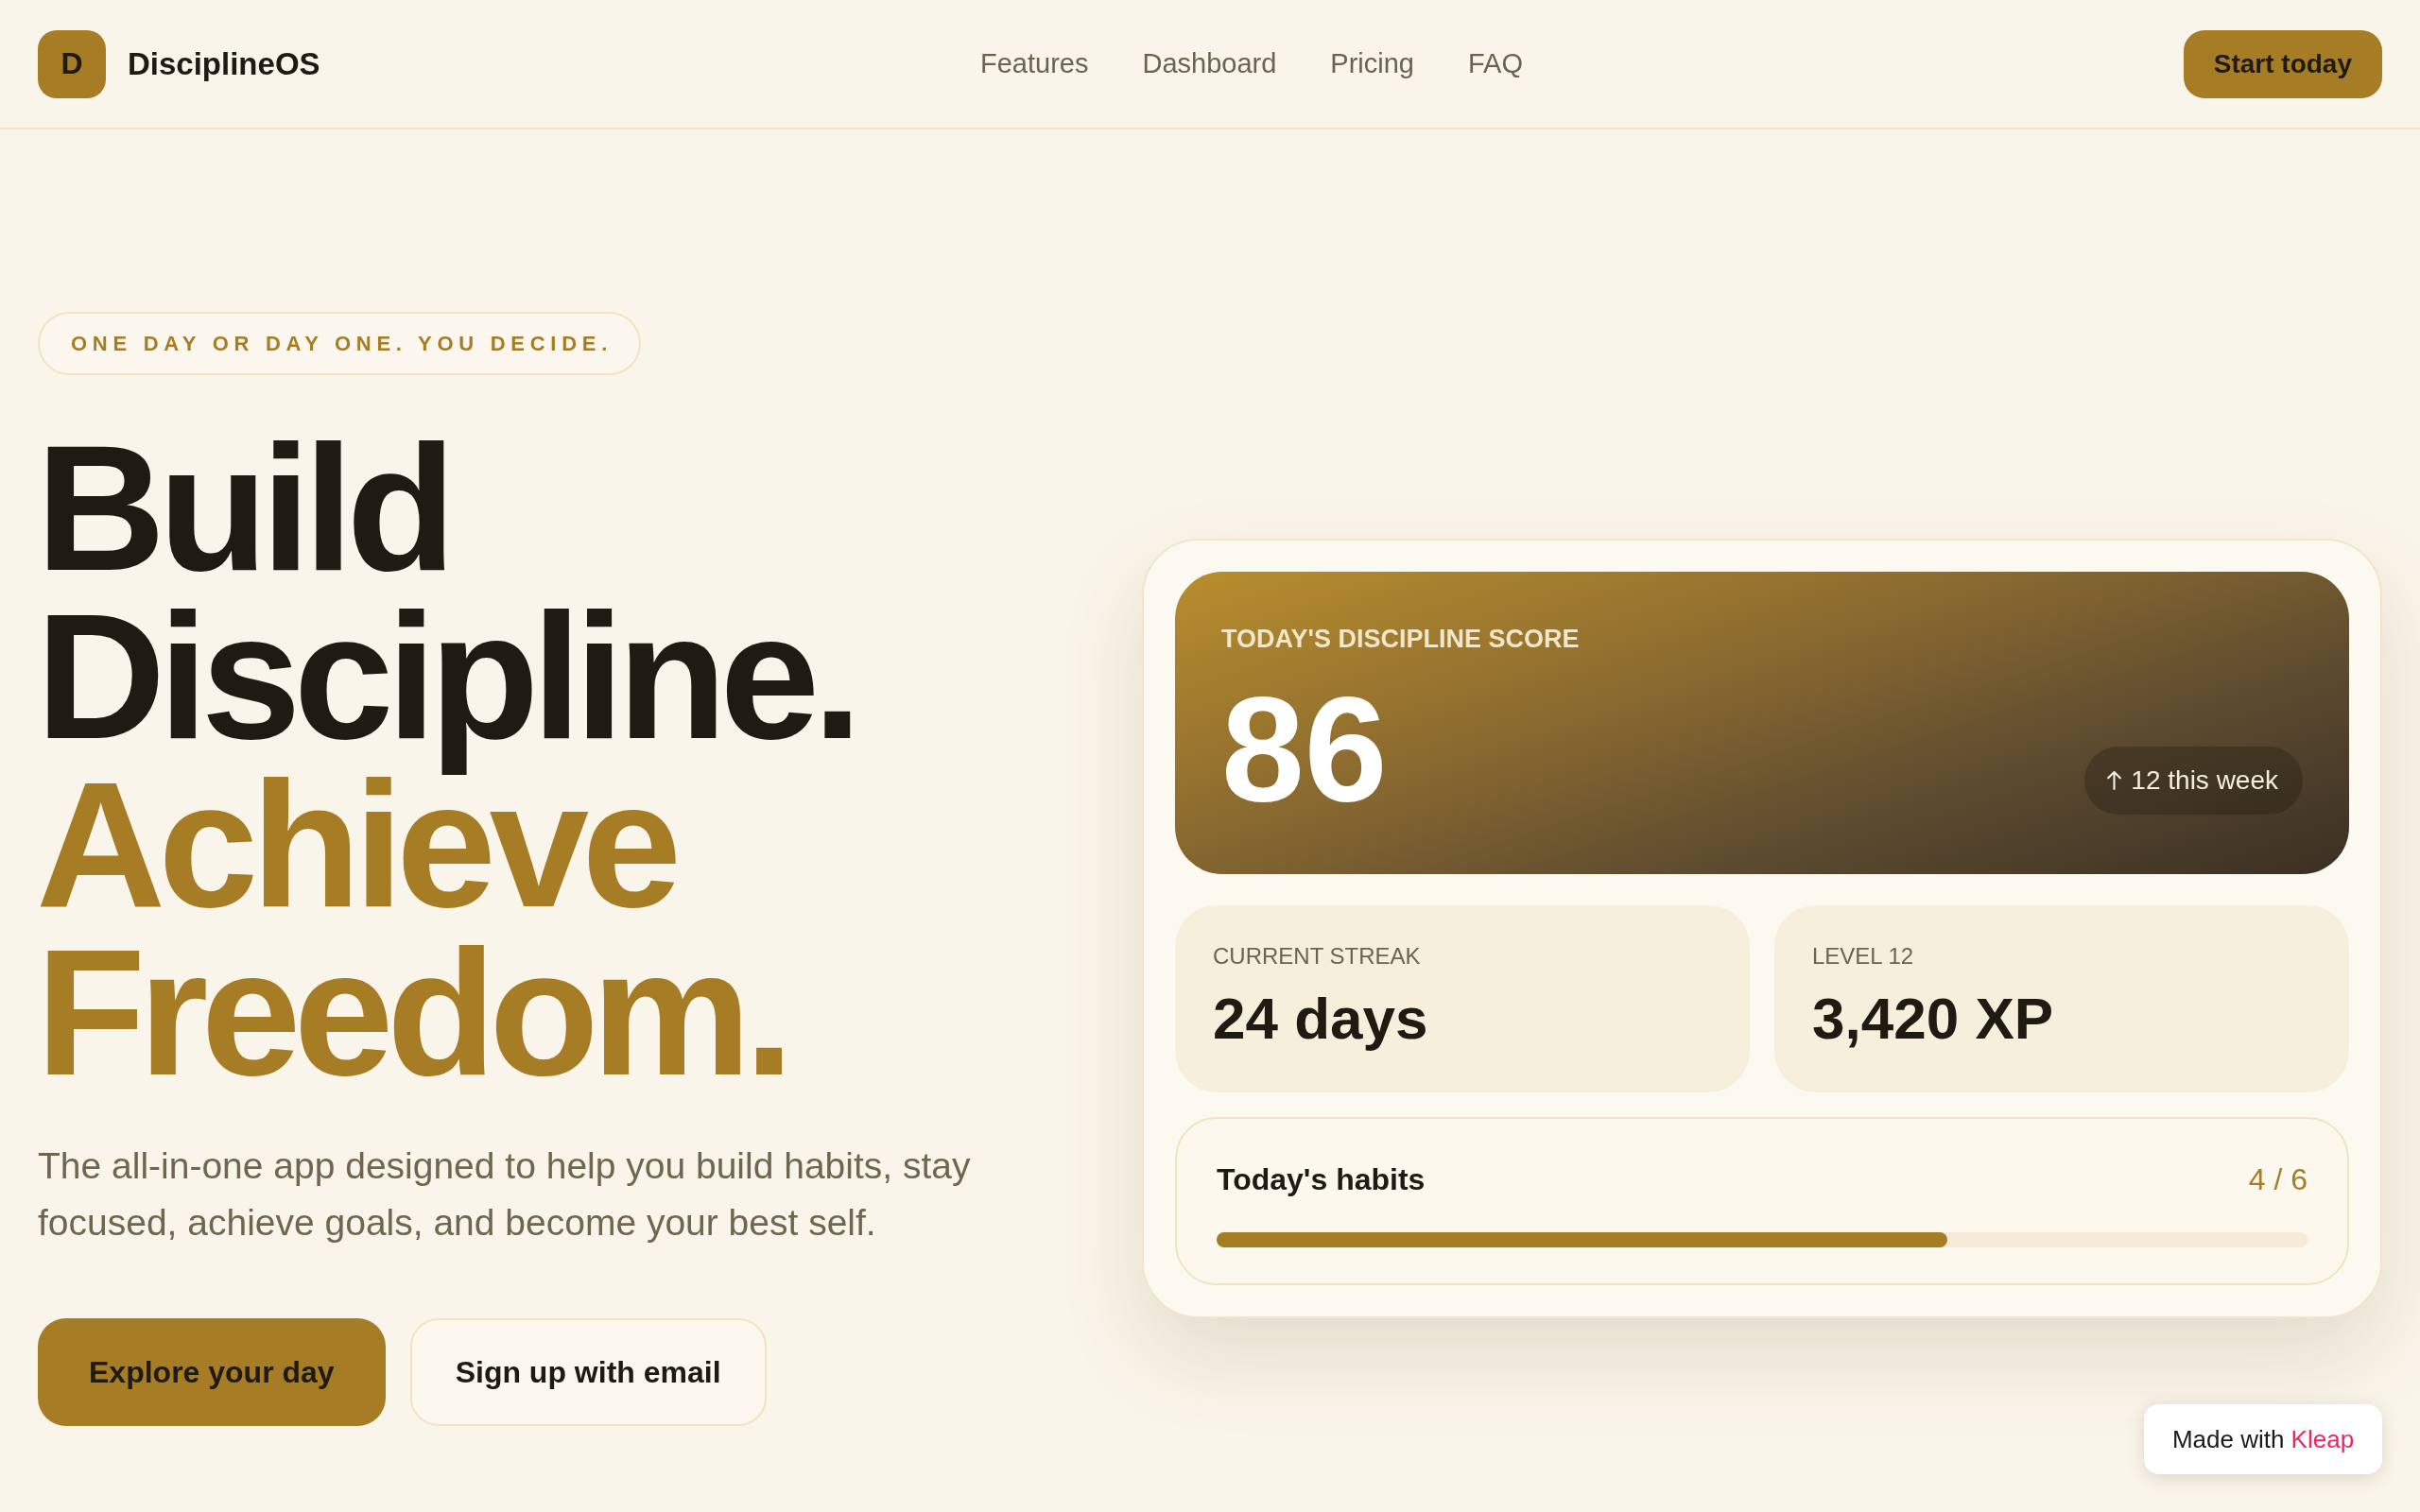 The image size is (2420, 1512). Describe the element at coordinates (1320, 1019) in the screenshot. I see `stat-value: 24 days` at that location.